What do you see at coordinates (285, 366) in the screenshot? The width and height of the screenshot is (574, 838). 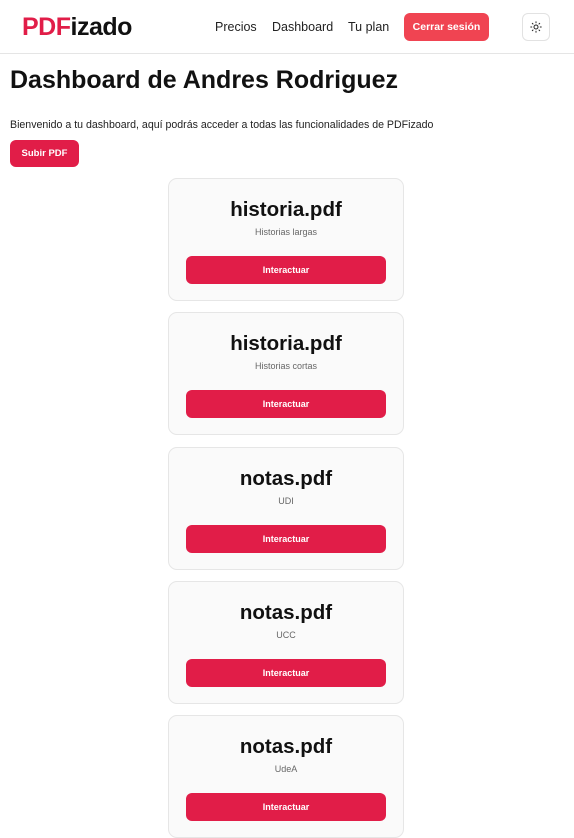 I see `document-description: Historias cortas` at bounding box center [285, 366].